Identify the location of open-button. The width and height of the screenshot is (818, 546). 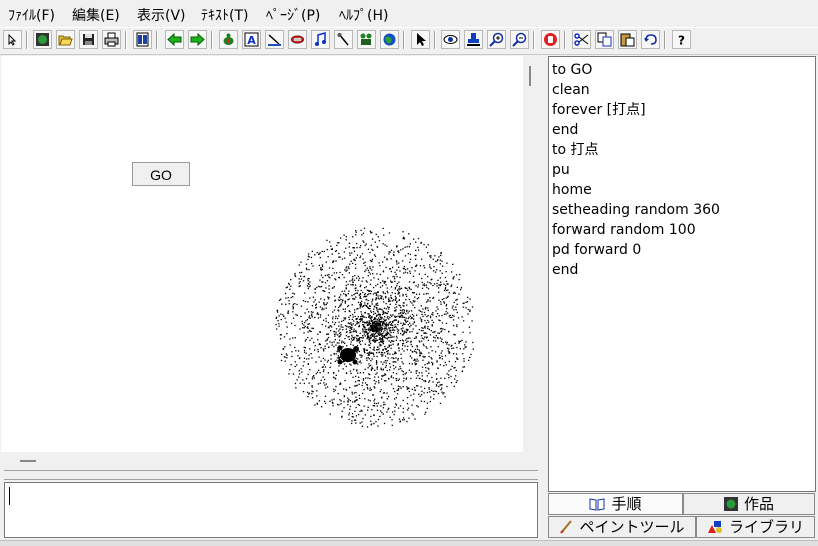
(65, 39).